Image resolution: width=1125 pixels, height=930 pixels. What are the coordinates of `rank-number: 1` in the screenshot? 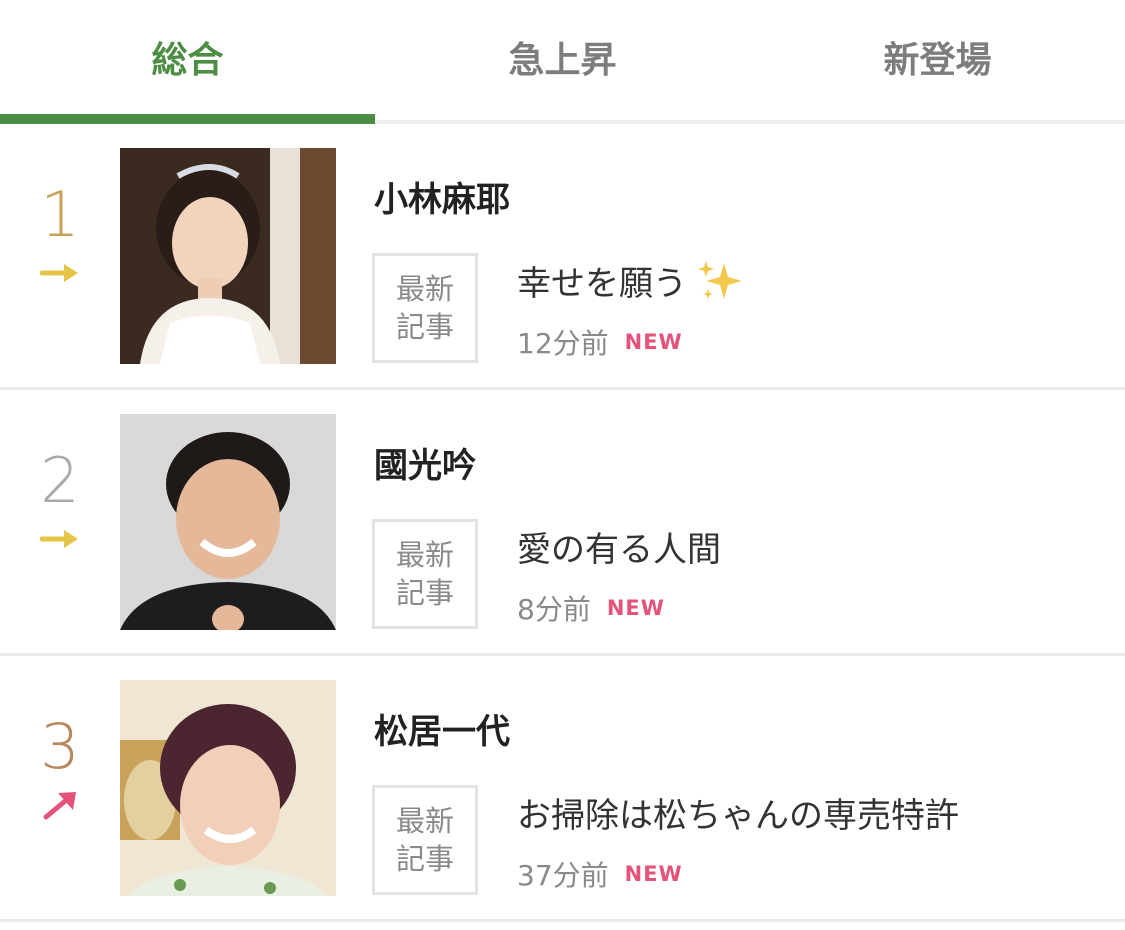 It's located at (60, 214).